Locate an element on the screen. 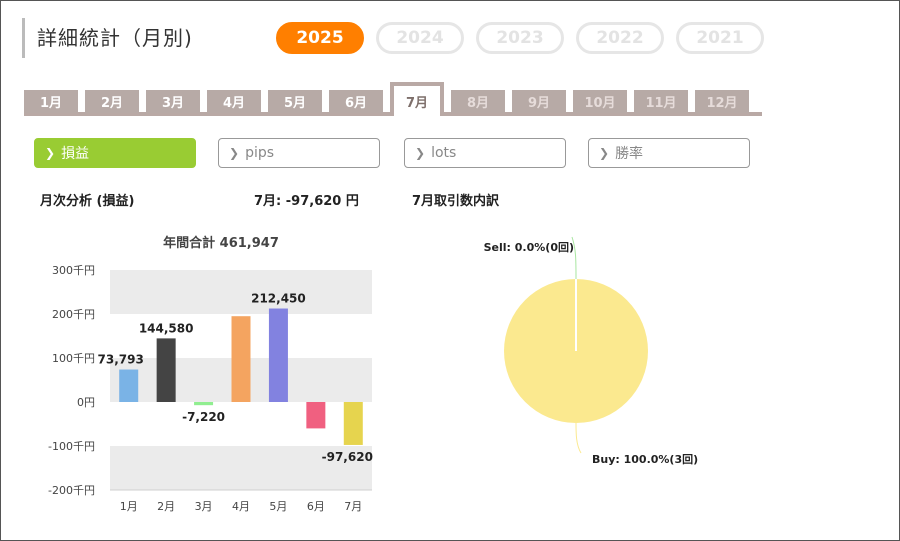 Image resolution: width=900 pixels, height=541 pixels. page-title: 詳細統計（月別) is located at coordinates (115, 38).